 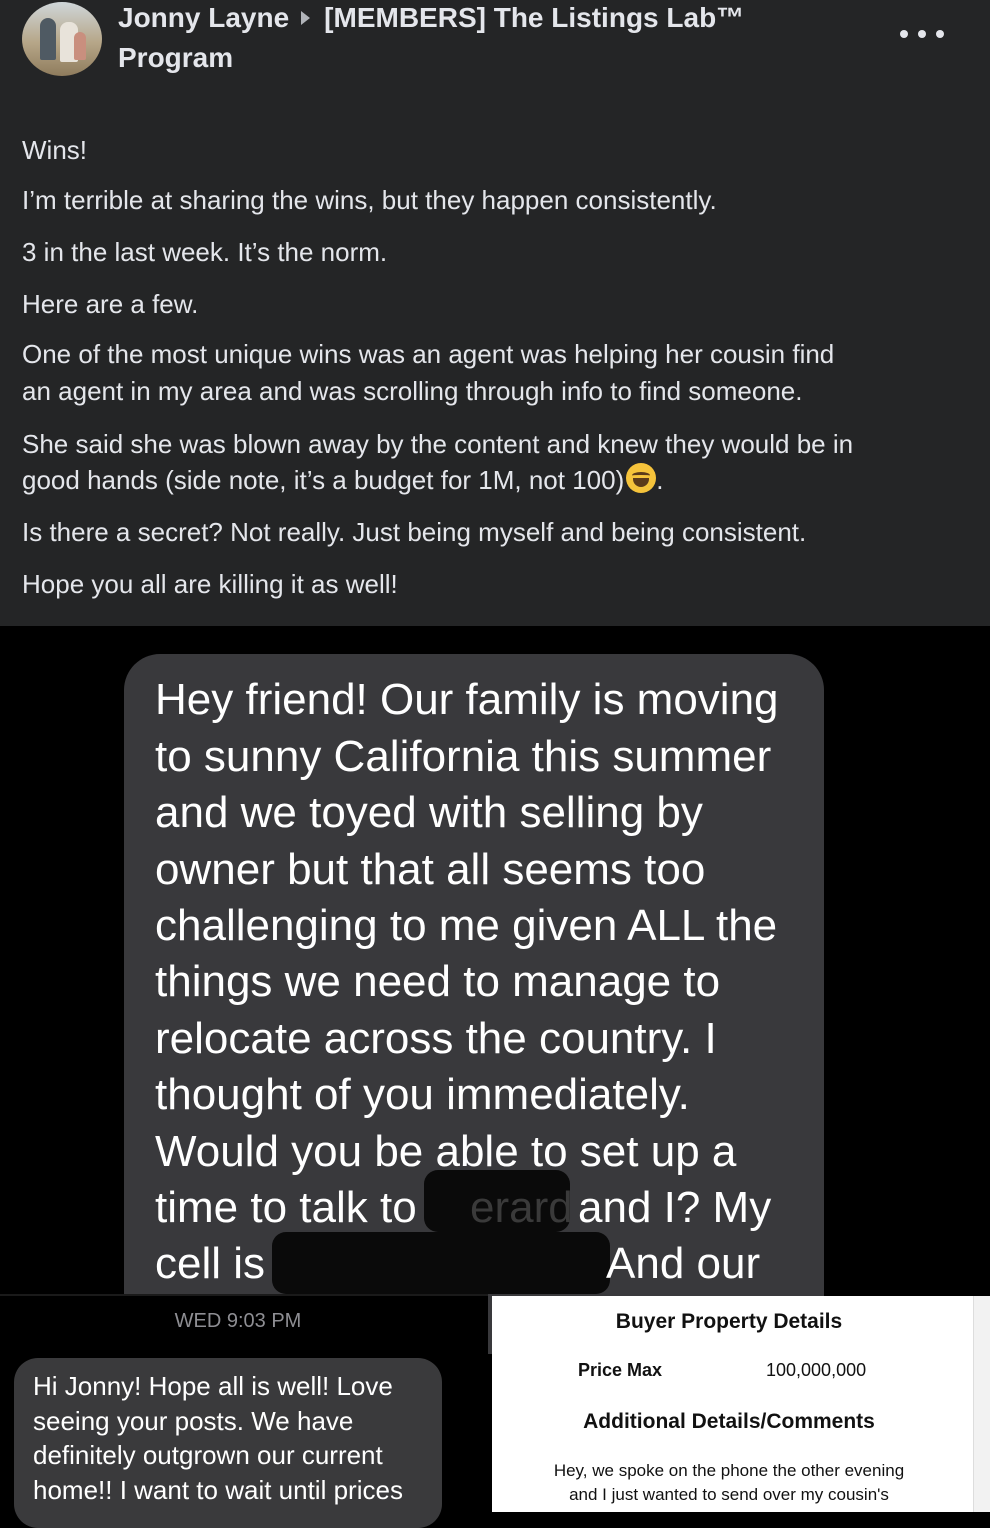 I want to click on group-name-continued: Program, so click(x=498, y=58).